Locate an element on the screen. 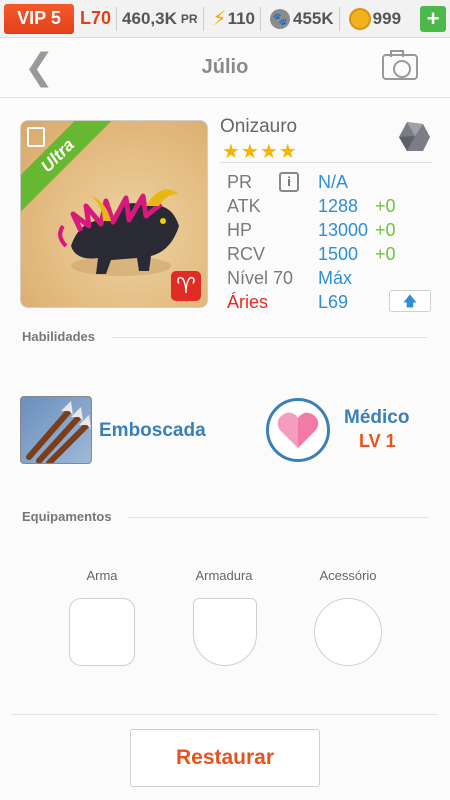  armor-slot is located at coordinates (225, 632).